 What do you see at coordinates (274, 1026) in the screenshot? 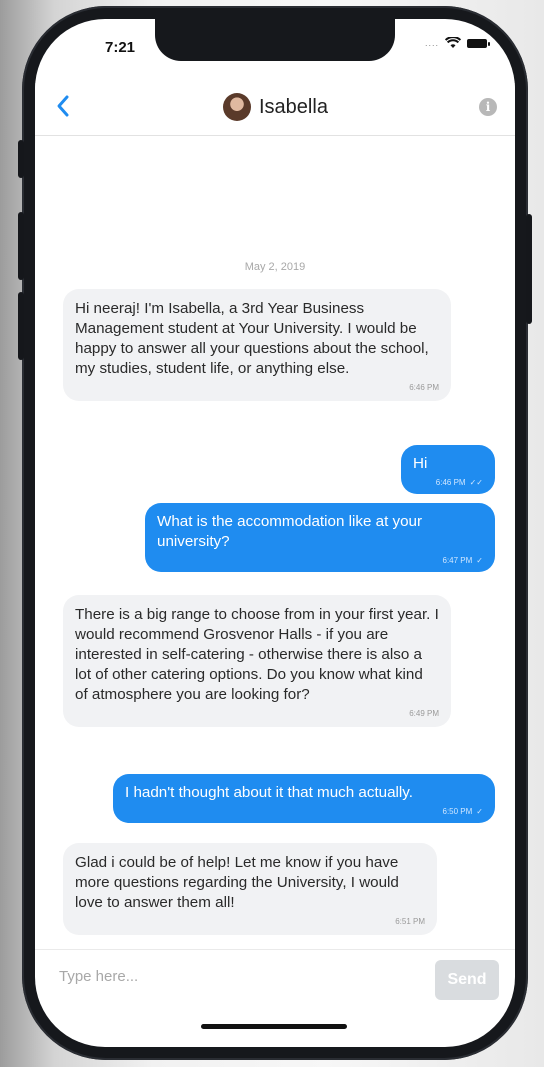
I see `home-indicator` at bounding box center [274, 1026].